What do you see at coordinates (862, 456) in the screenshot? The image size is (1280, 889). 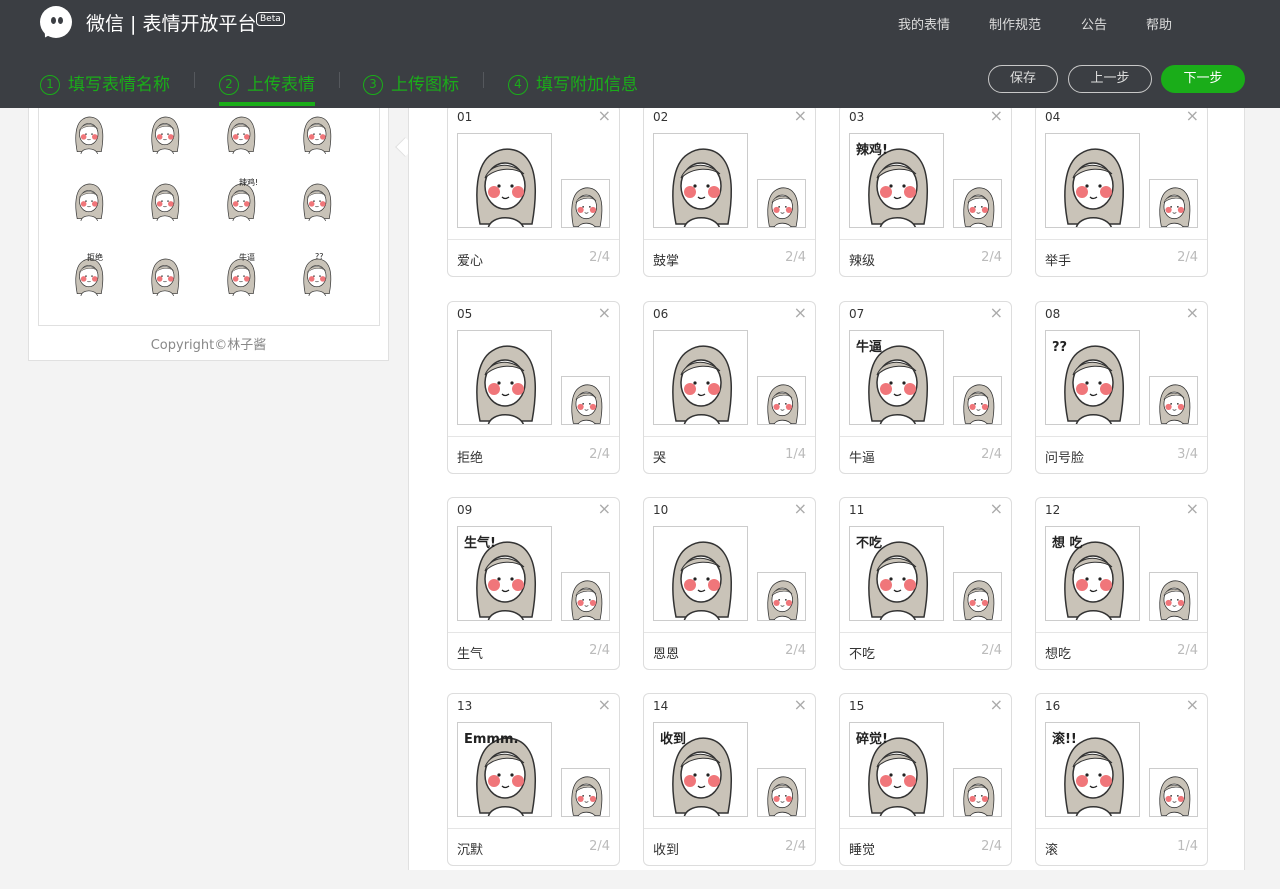 I see `sticker-name: 牛逼` at bounding box center [862, 456].